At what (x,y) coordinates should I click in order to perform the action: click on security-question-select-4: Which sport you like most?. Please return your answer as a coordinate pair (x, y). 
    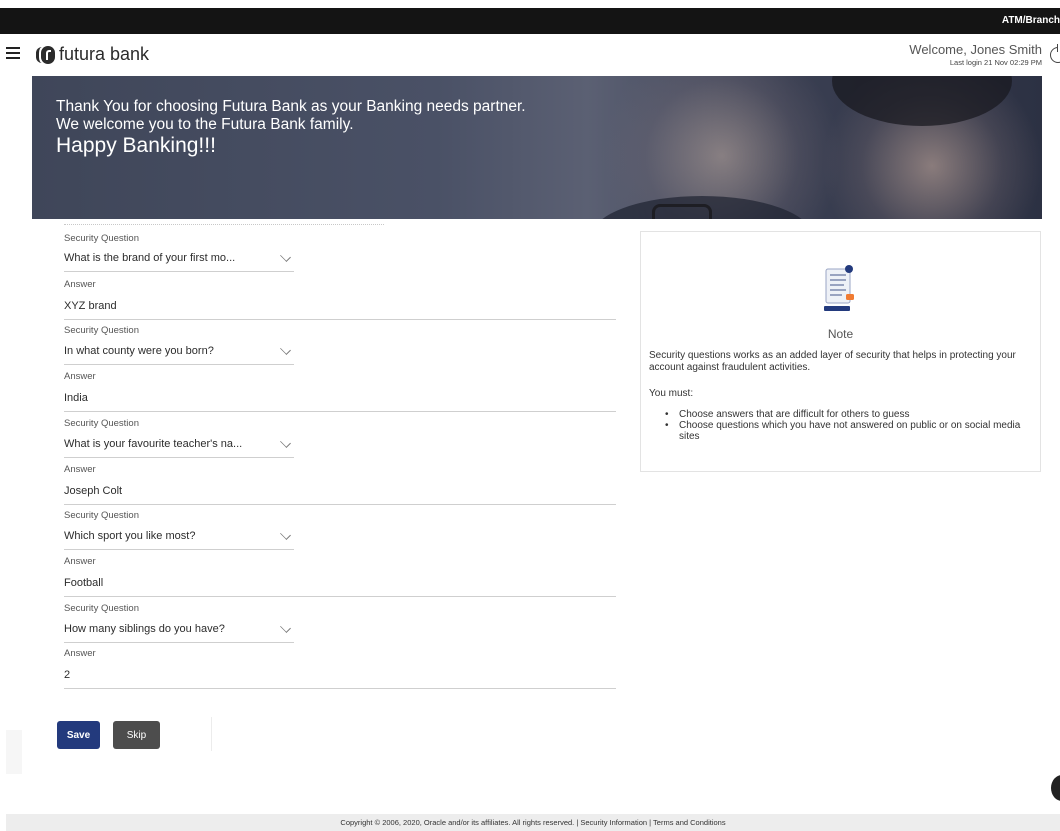
    Looking at the image, I should click on (179, 538).